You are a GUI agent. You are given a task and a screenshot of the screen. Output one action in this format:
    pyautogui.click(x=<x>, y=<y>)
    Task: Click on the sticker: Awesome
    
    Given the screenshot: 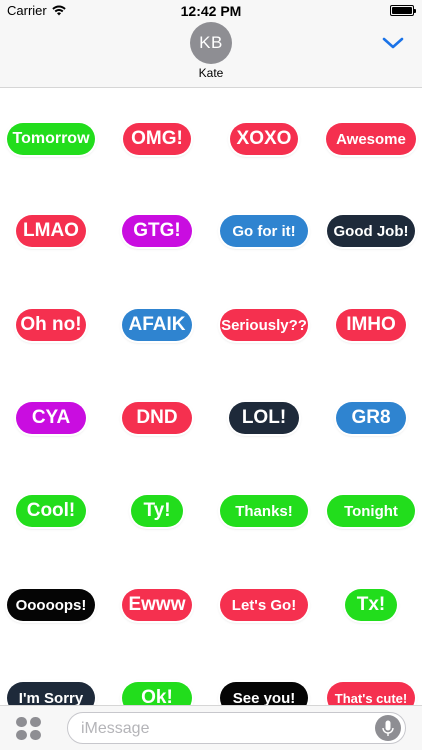 What is the action you would take?
    pyautogui.click(x=371, y=139)
    